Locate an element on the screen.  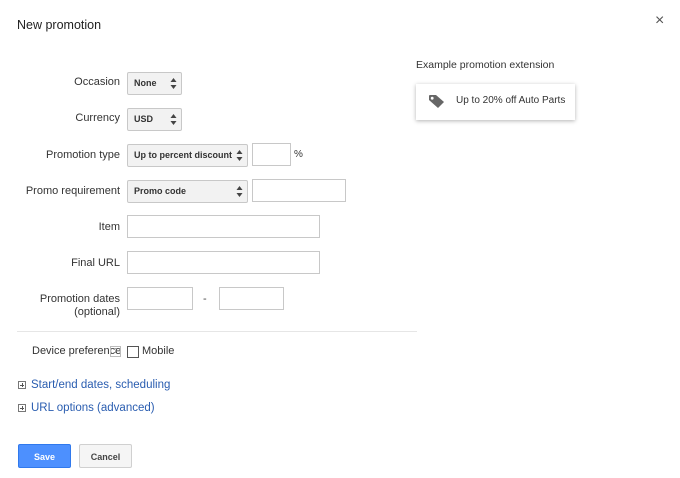
preview-text: Up to 20% off Auto Parts is located at coordinates (511, 100).